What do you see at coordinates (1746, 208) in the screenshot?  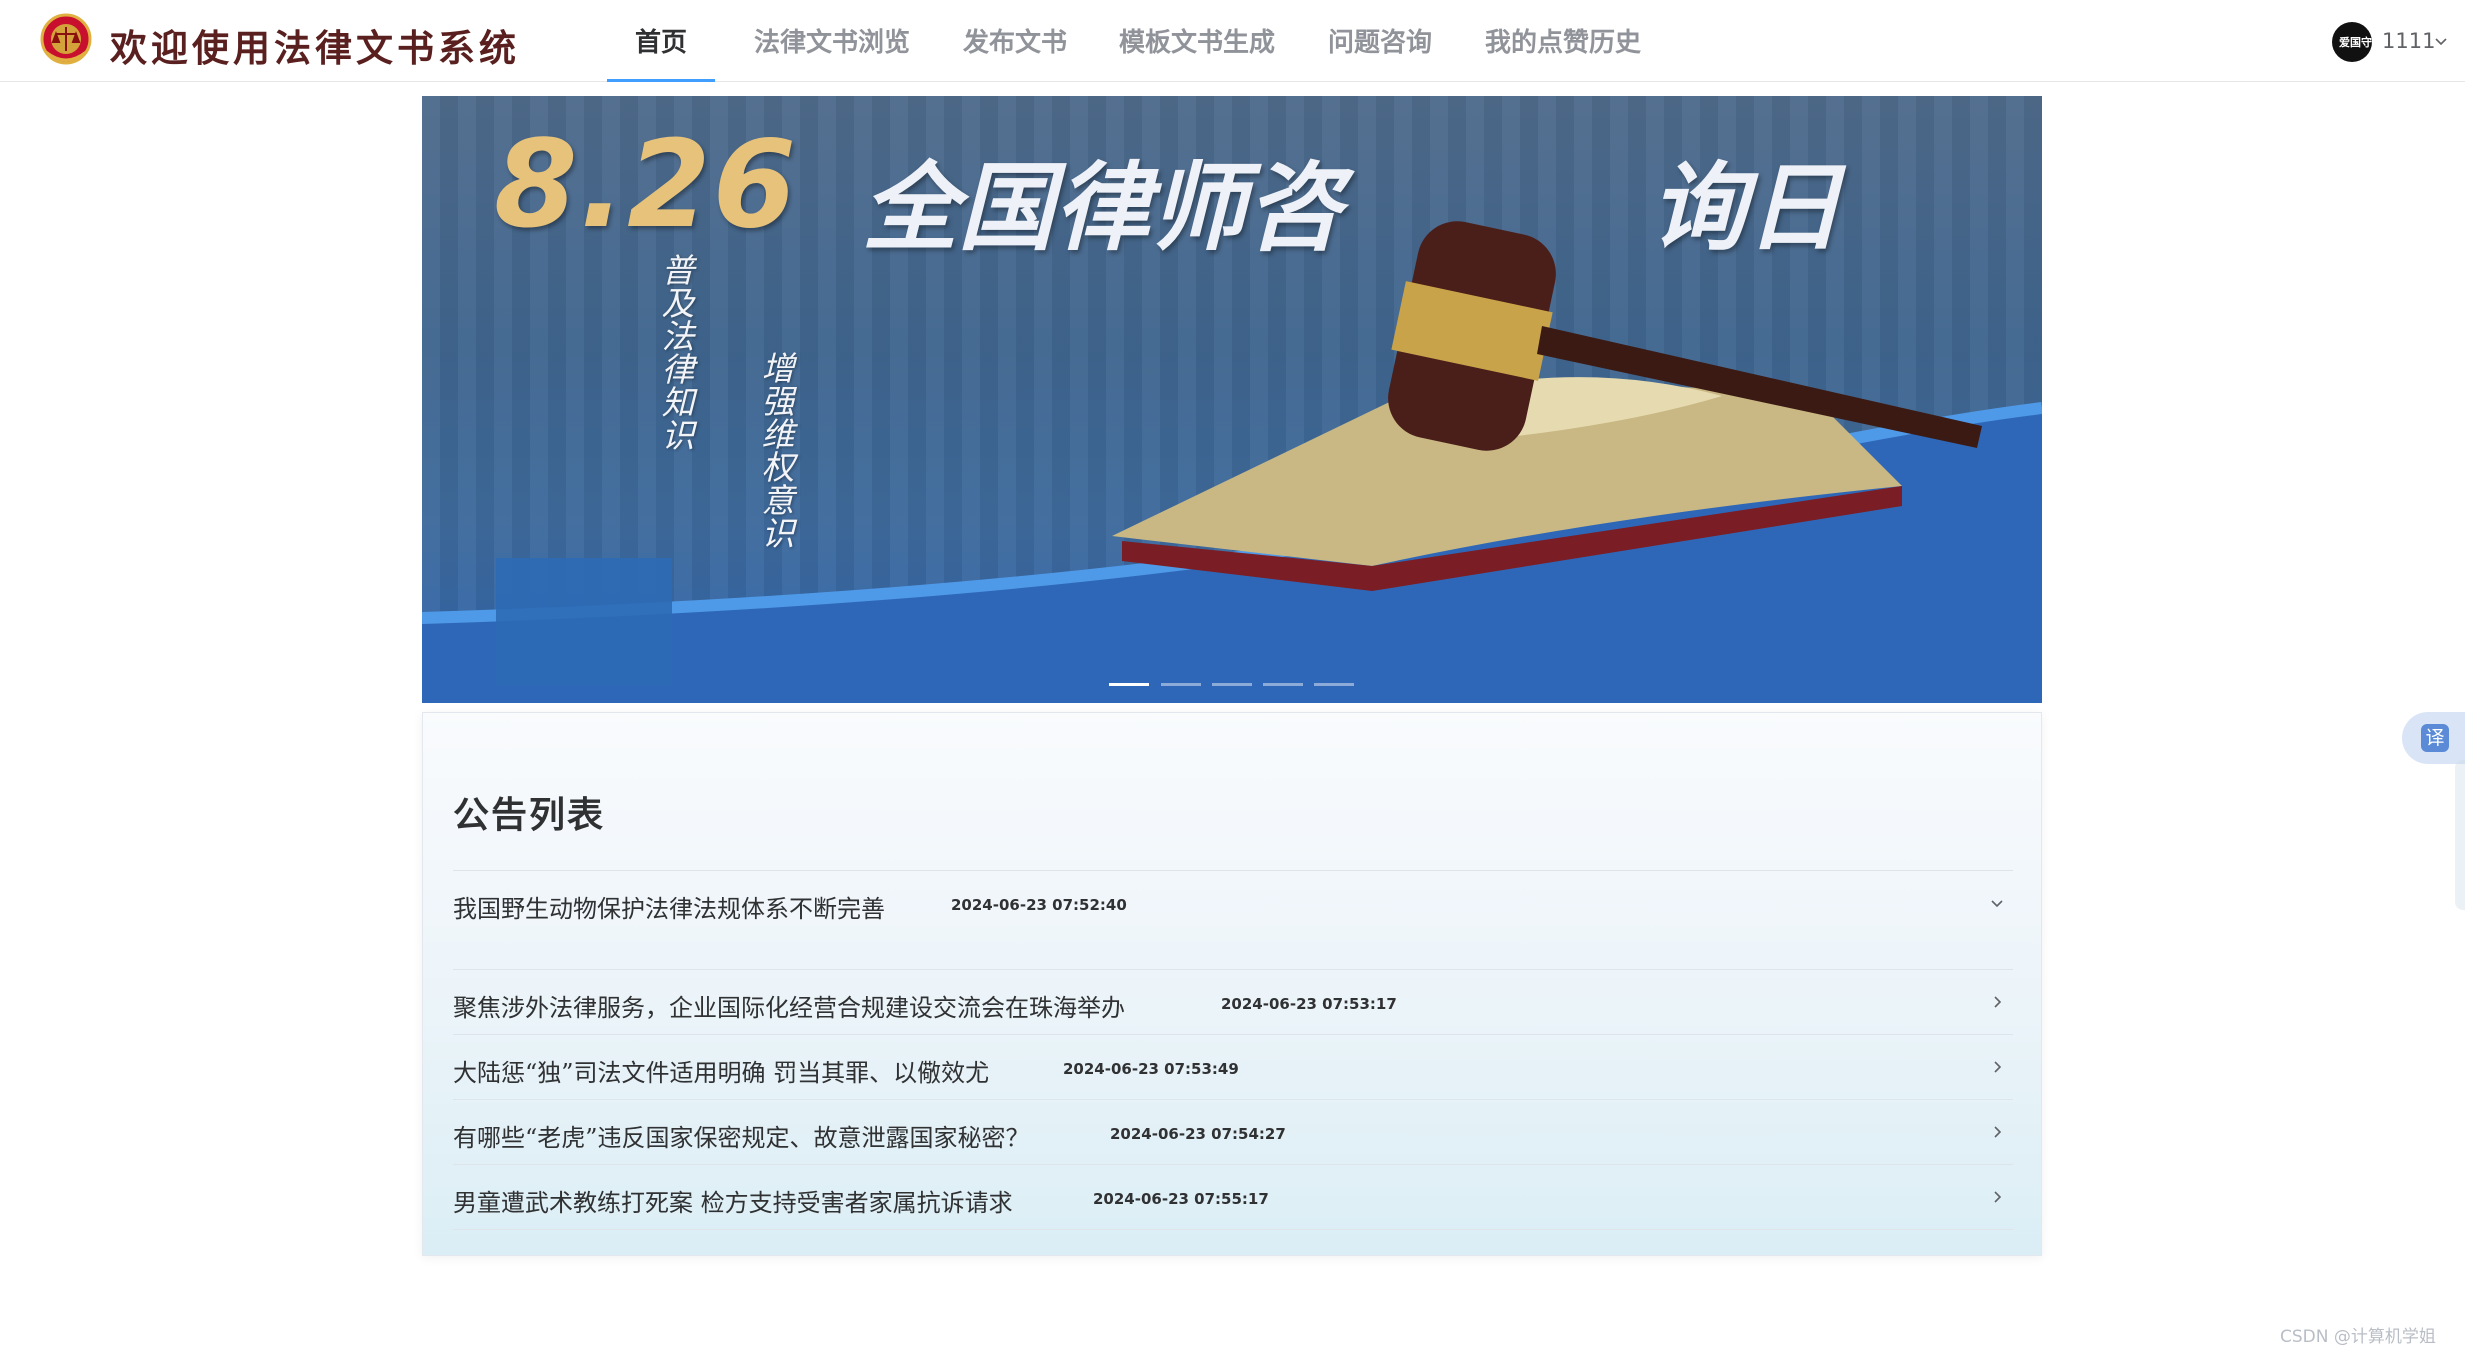 I see `banner-headline-right: 询日` at bounding box center [1746, 208].